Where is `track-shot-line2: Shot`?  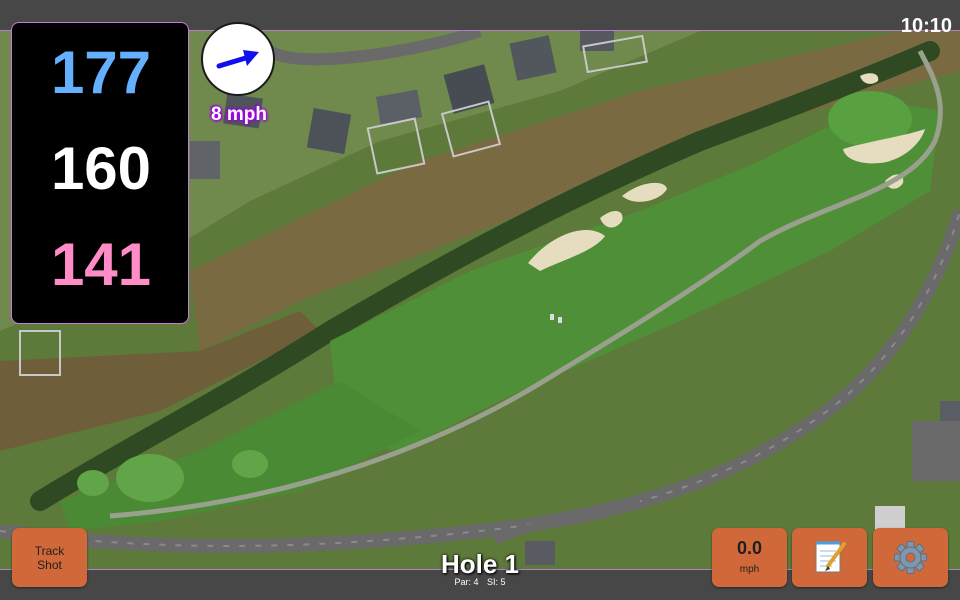
track-shot-line2: Shot is located at coordinates (49, 565).